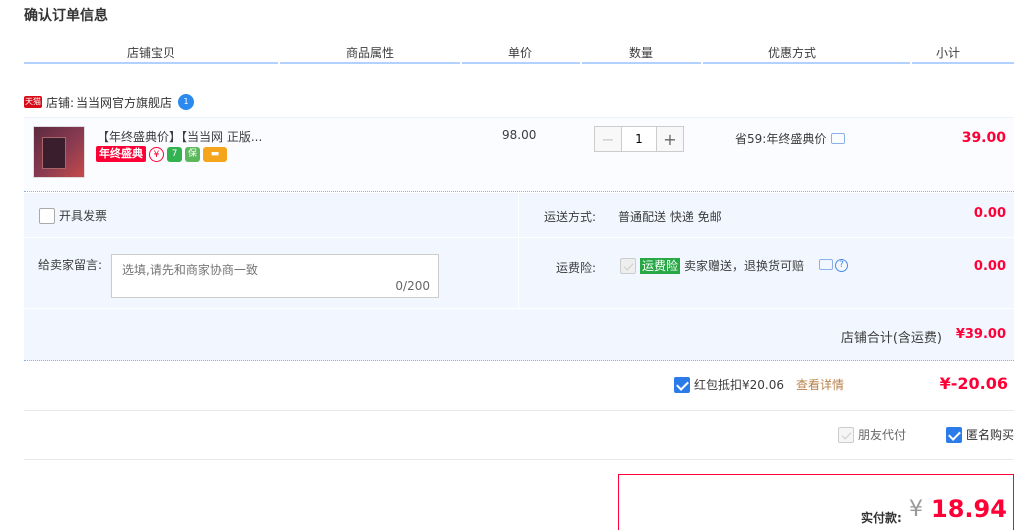  What do you see at coordinates (881, 518) in the screenshot?
I see `payment-label: 实付款:` at bounding box center [881, 518].